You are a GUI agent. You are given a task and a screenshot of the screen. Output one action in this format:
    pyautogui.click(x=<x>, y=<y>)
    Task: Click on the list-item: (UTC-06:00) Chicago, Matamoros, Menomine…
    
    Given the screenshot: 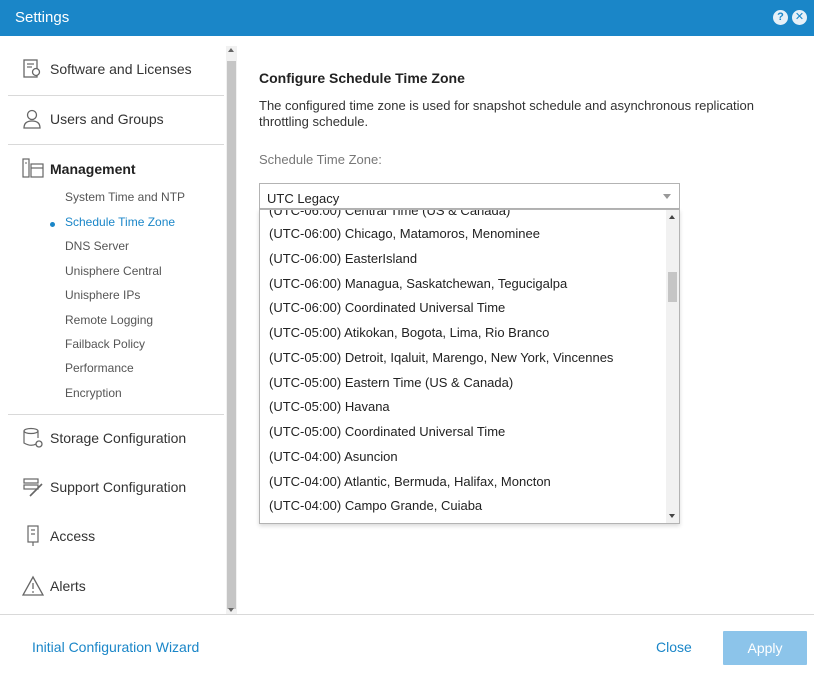 What is the action you would take?
    pyautogui.click(x=404, y=233)
    